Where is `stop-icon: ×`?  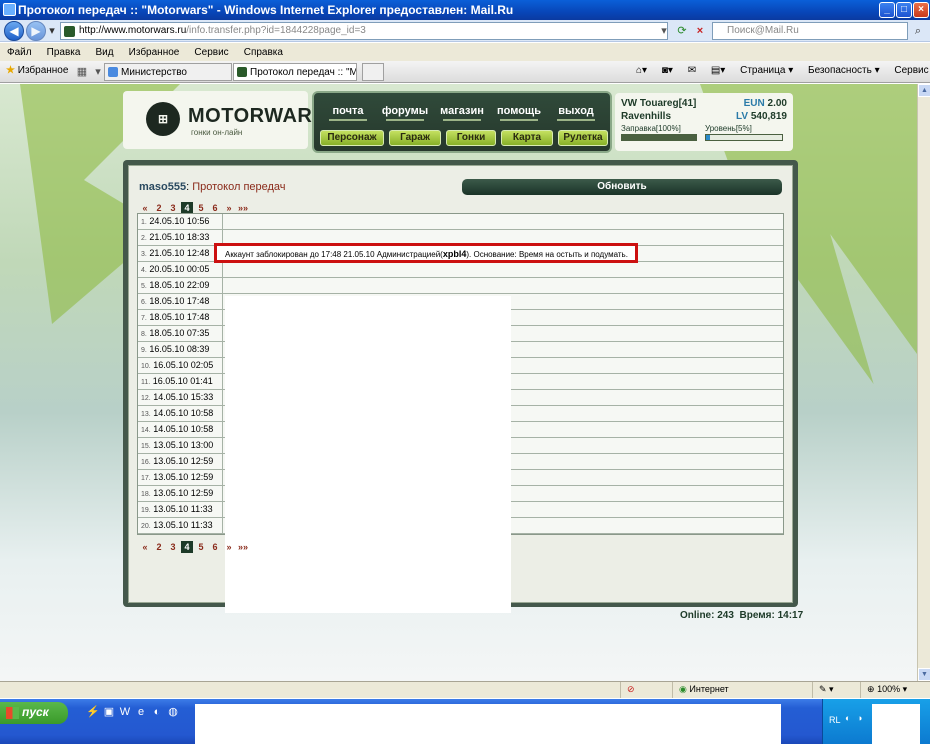 stop-icon: × is located at coordinates (700, 31).